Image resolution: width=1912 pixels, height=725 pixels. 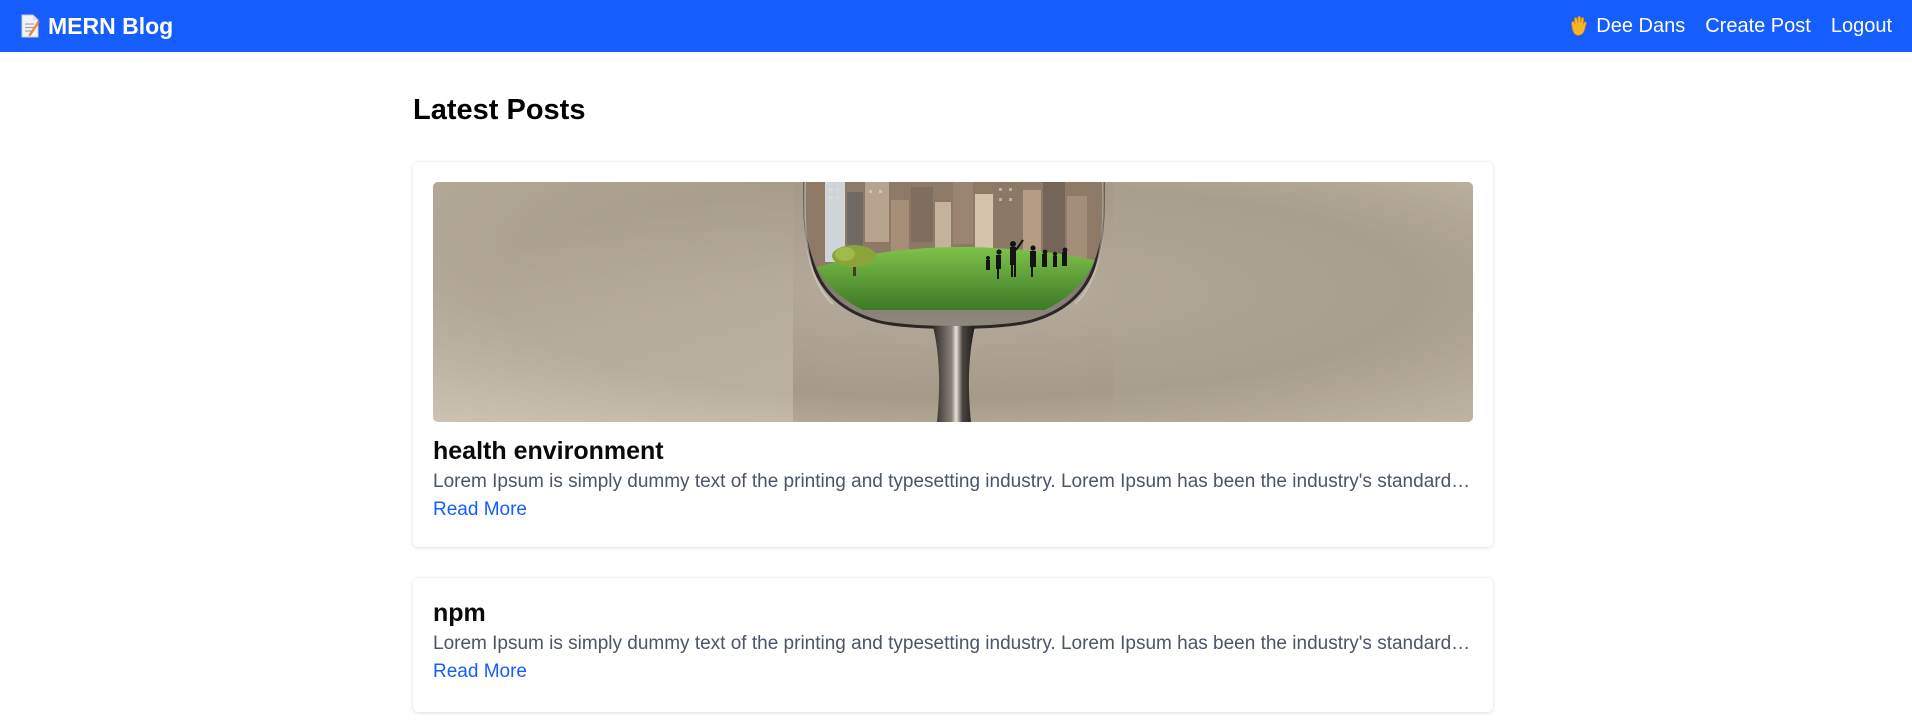 I want to click on nav-user: Dee Dans, so click(x=1626, y=26).